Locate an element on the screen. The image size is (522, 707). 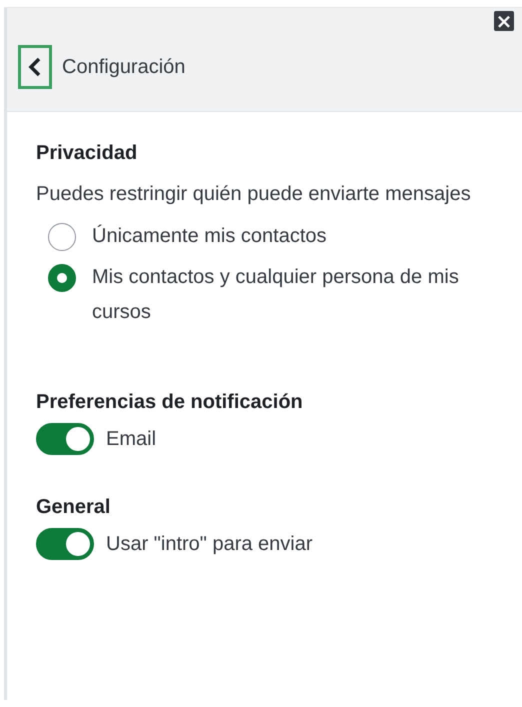
back-icon is located at coordinates (35, 67).